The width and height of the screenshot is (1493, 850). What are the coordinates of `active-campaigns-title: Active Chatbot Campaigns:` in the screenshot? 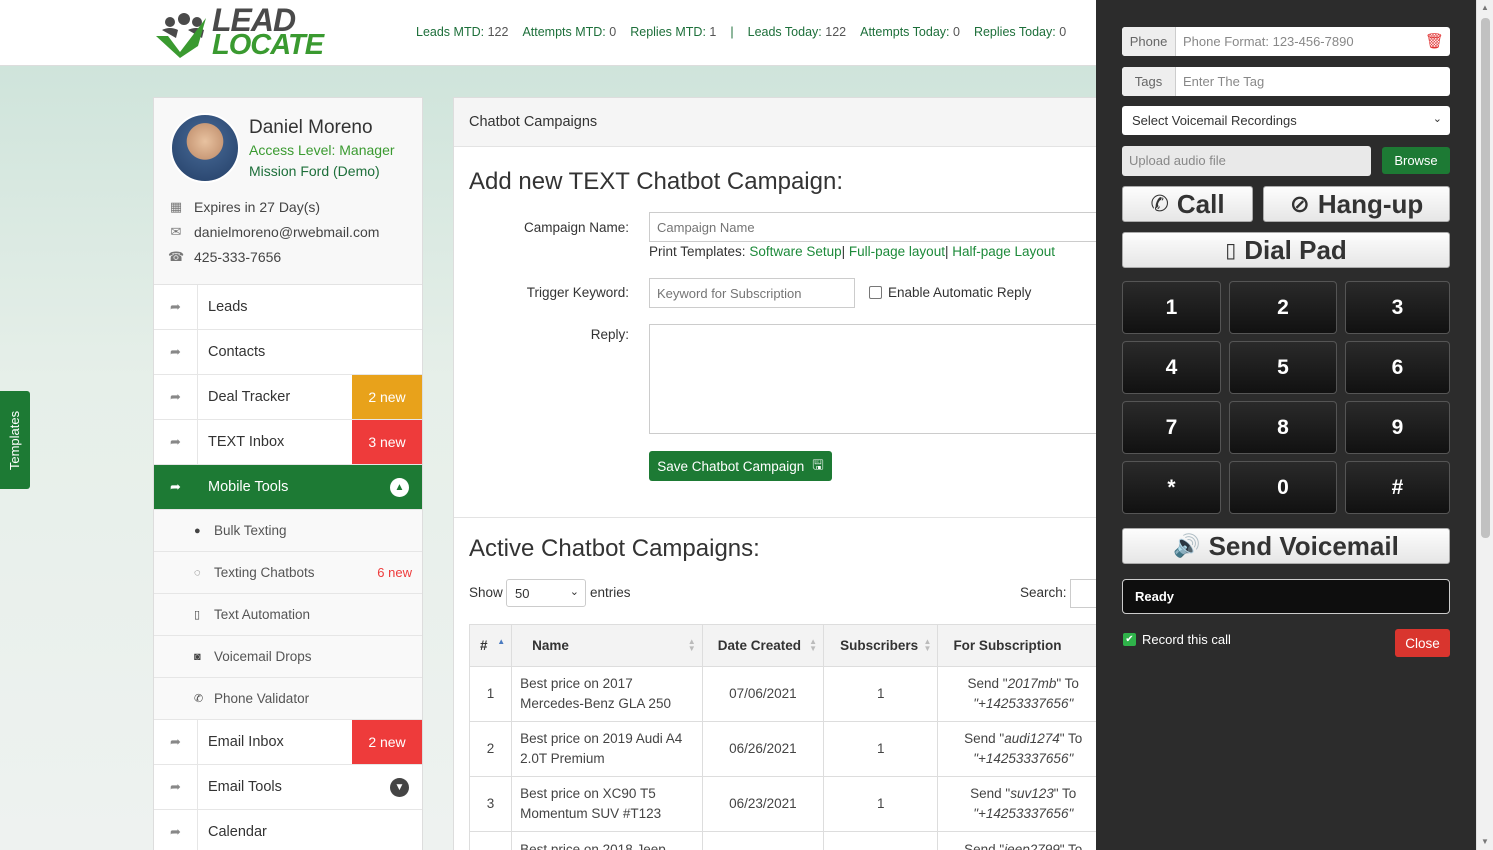 It's located at (614, 548).